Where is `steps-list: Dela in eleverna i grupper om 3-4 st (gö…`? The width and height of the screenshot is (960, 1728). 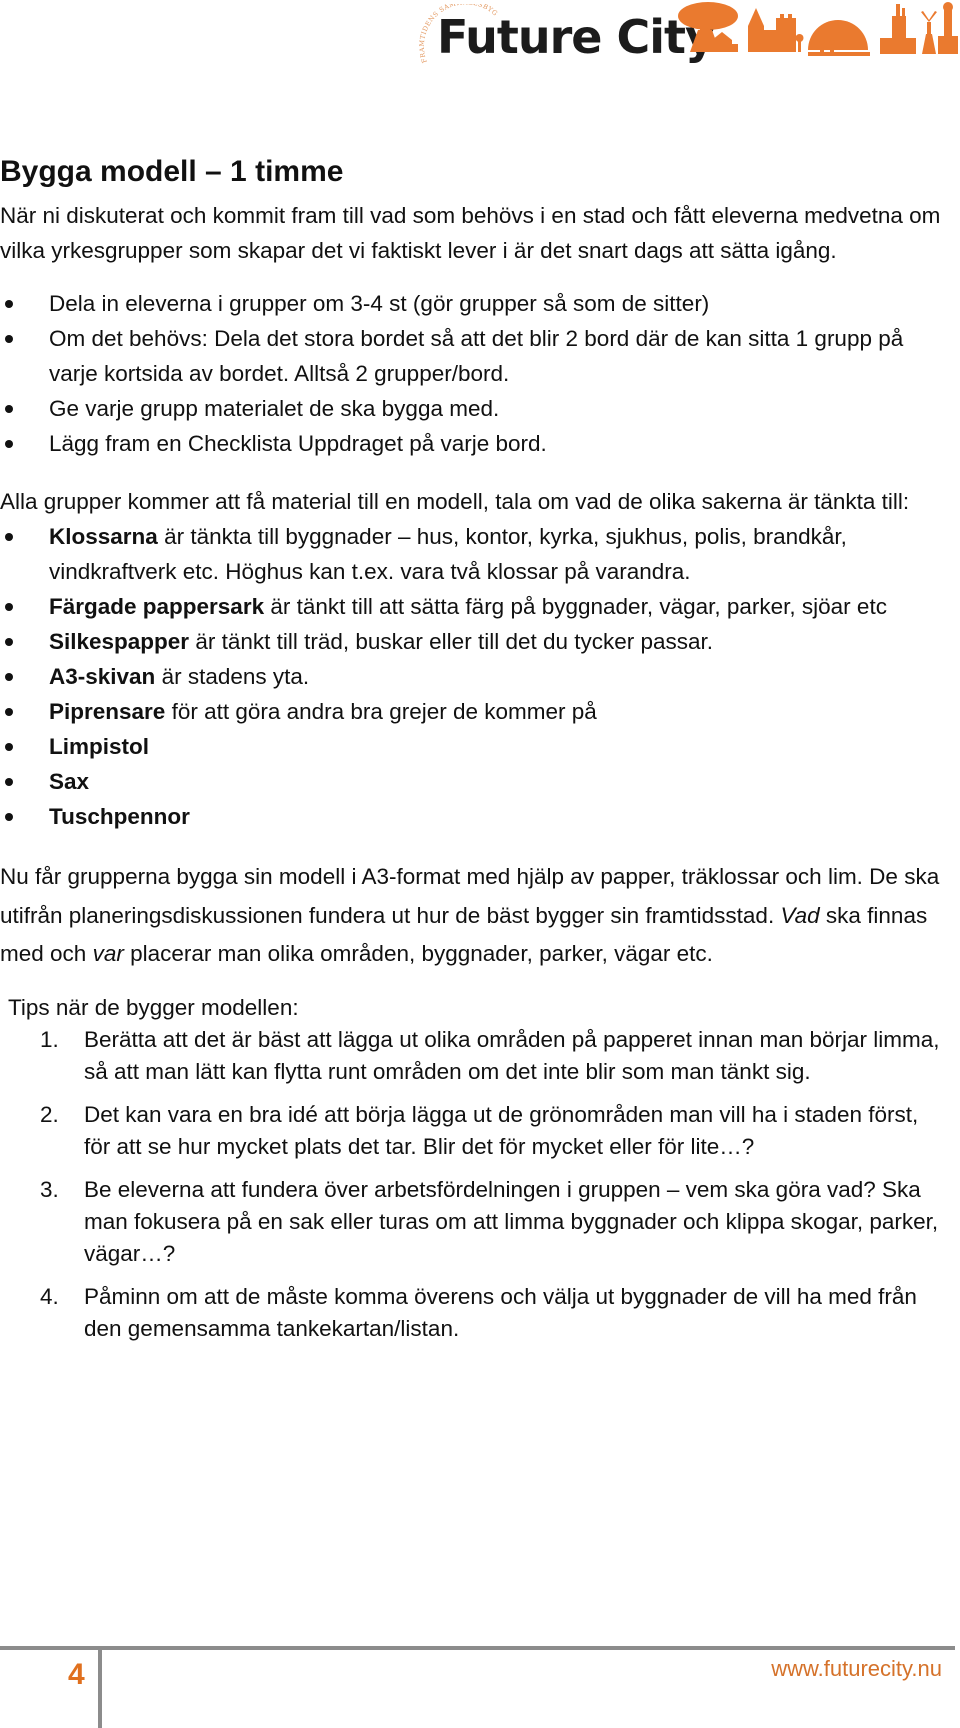 steps-list: Dela in eleverna i grupper om 3-4 st (gö… is located at coordinates (475, 373).